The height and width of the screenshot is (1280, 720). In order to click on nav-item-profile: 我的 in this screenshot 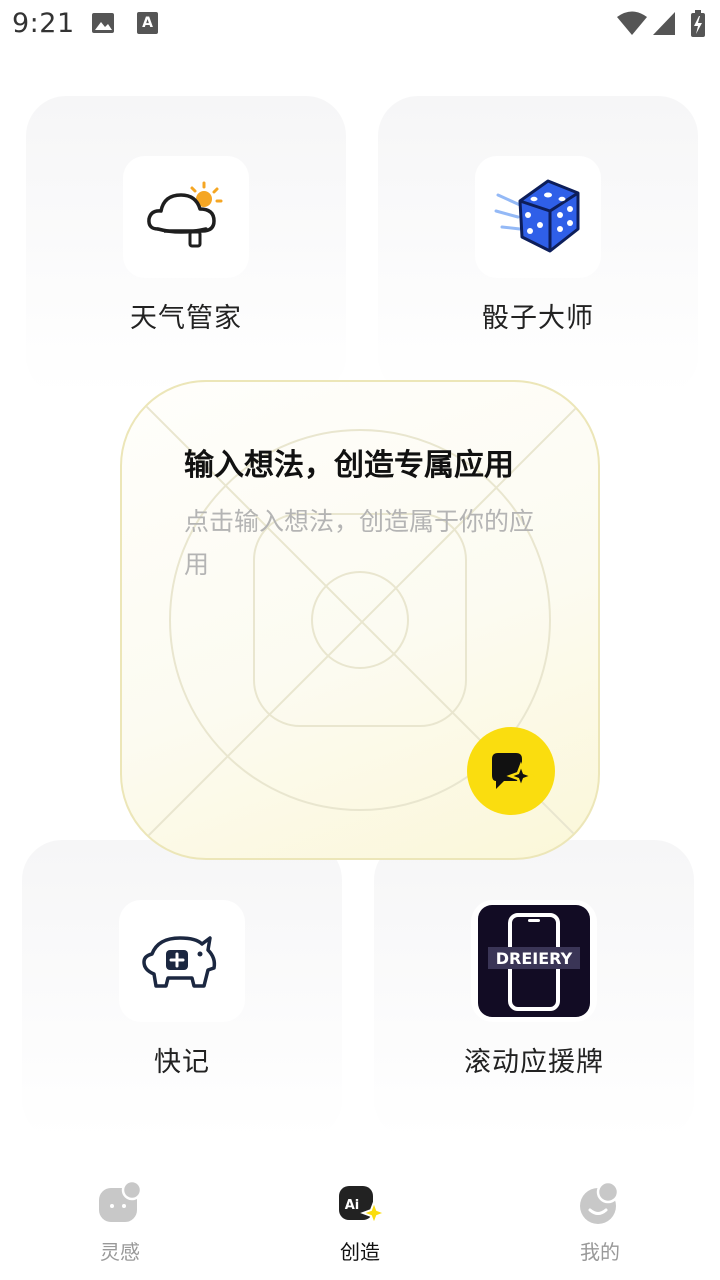, I will do `click(600, 1225)`.